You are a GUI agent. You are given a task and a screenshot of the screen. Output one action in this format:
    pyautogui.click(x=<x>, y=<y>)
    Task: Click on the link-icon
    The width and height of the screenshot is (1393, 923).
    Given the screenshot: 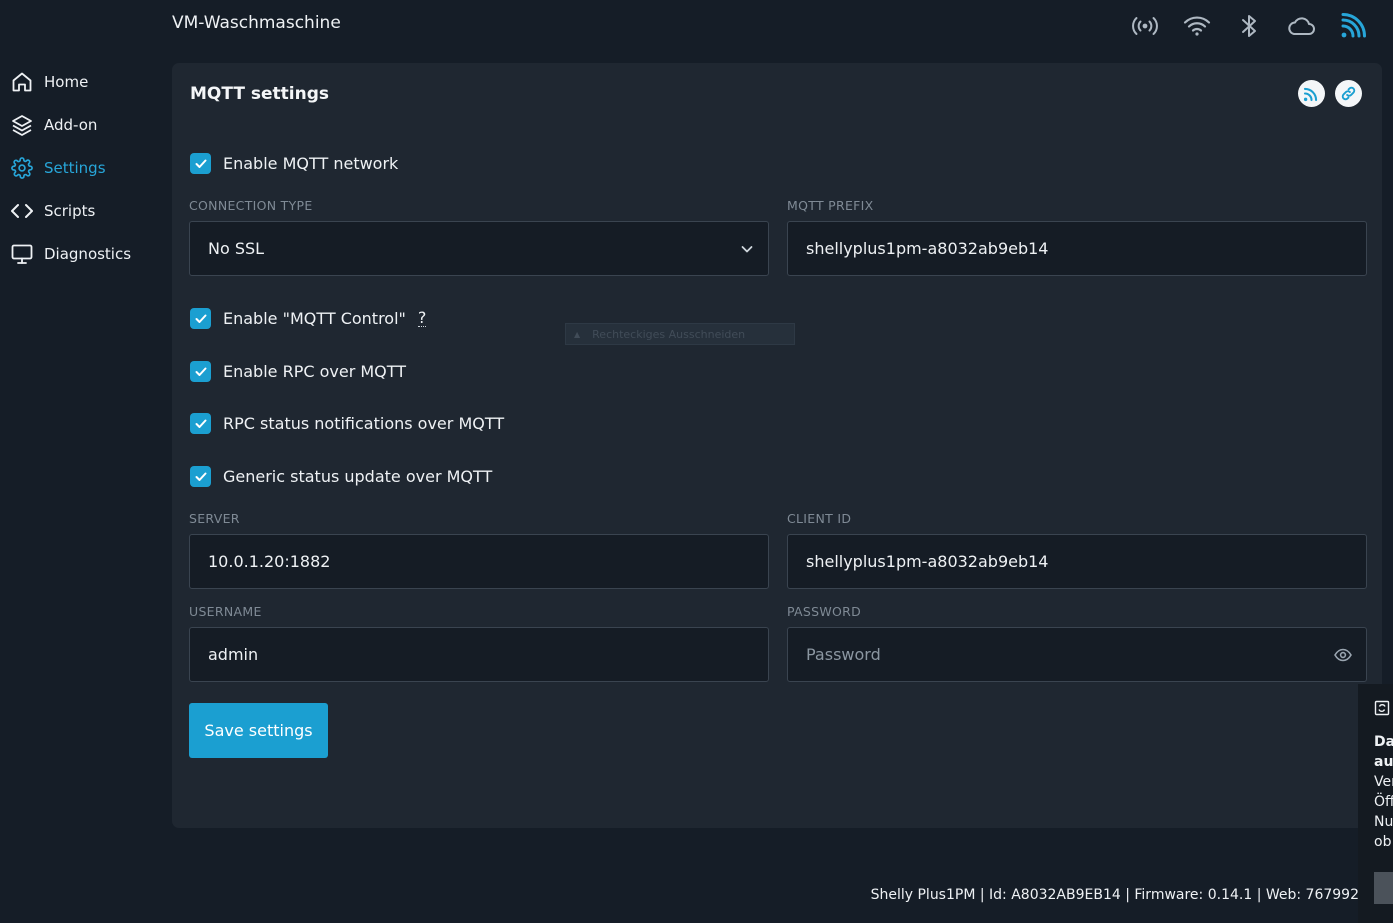 What is the action you would take?
    pyautogui.click(x=1348, y=93)
    